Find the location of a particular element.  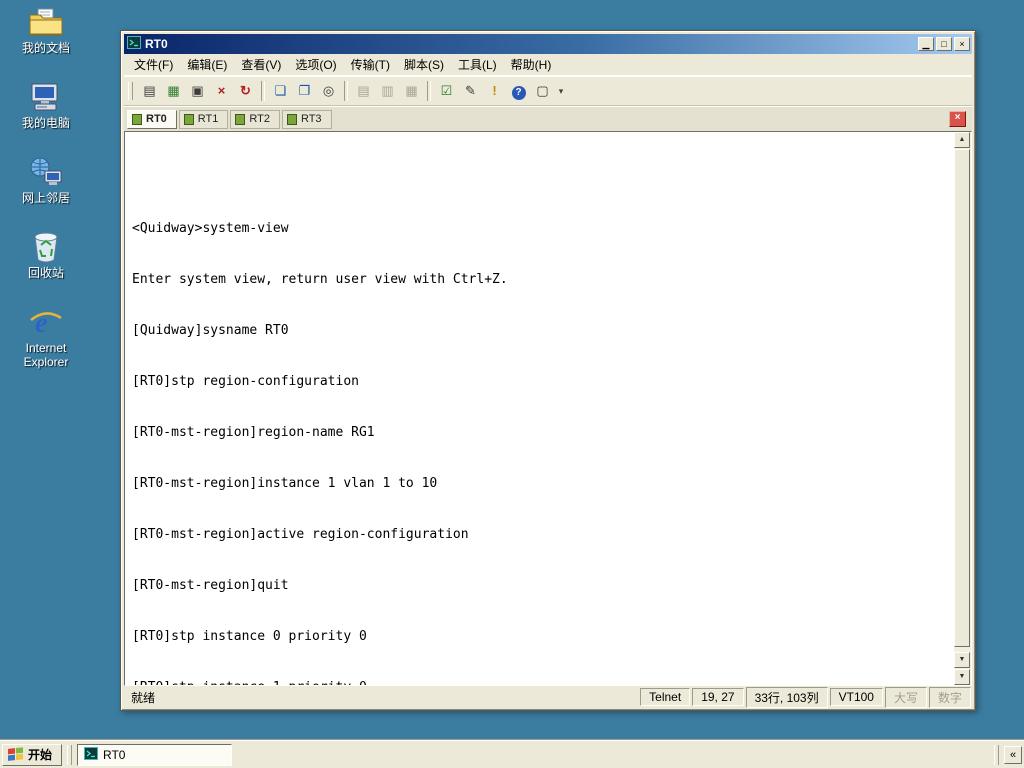

terminal-line: <Quidway>system-view is located at coordinates (210, 228).